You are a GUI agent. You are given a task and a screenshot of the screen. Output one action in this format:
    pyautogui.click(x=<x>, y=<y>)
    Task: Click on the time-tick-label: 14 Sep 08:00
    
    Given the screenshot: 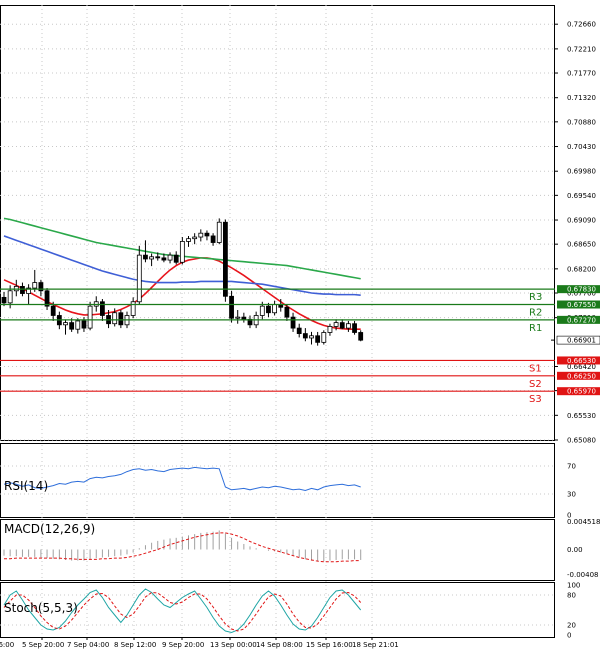 What is the action you would take?
    pyautogui.click(x=279, y=645)
    